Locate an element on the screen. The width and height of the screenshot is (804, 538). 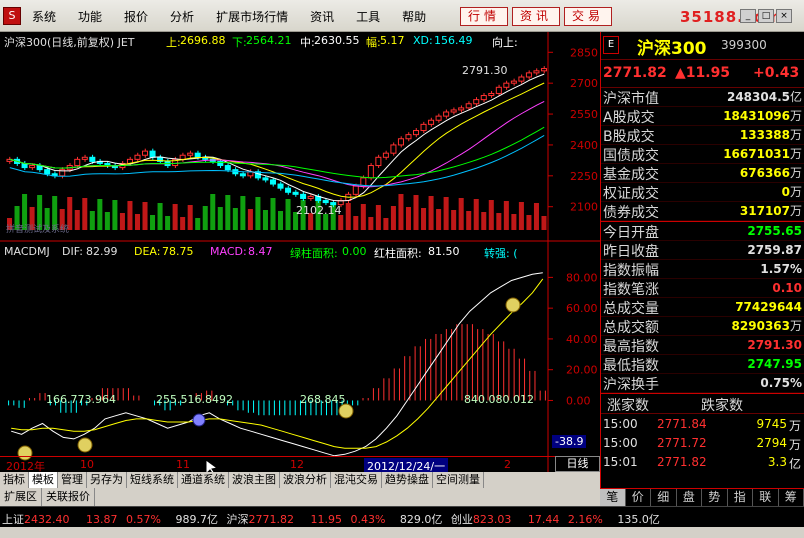
tab-book: 盘 is located at coordinates (689, 497).